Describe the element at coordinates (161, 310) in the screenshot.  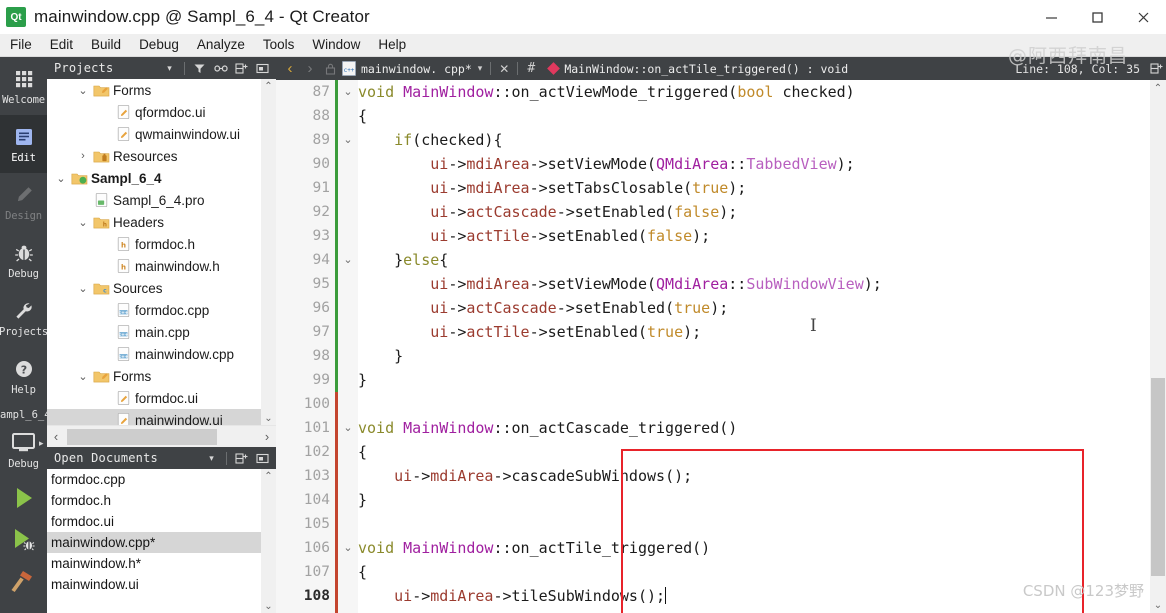
I see `tree-item: c++ formdoc.cpp` at that location.